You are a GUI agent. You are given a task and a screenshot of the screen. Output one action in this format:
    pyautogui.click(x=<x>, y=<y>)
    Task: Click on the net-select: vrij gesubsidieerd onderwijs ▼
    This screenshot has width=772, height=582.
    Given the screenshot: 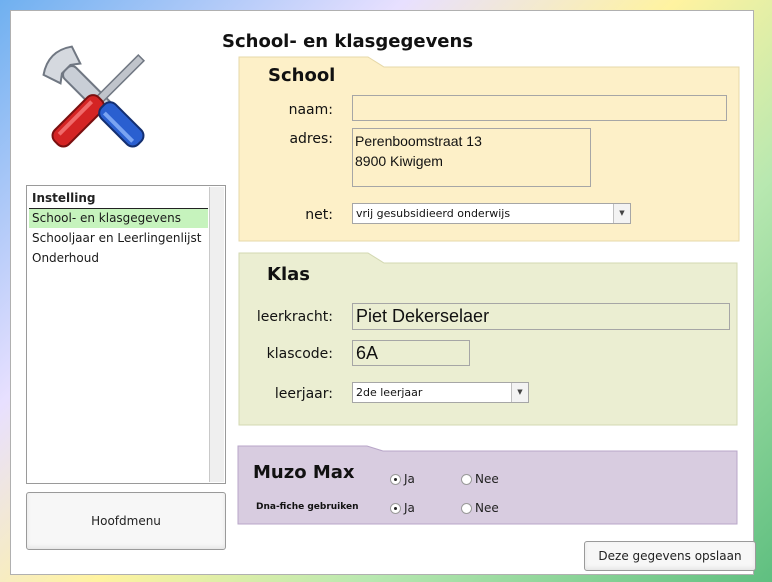 What is the action you would take?
    pyautogui.click(x=491, y=213)
    